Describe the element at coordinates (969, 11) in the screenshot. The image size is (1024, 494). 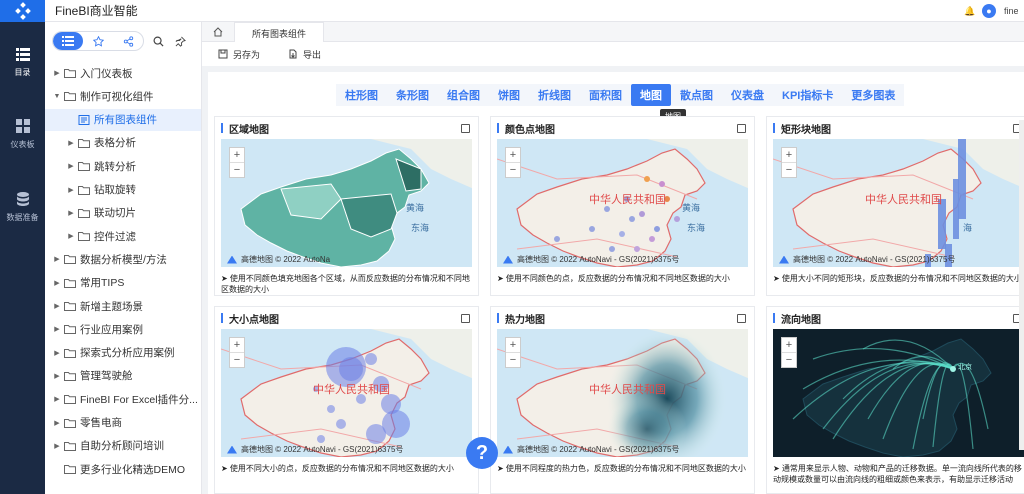
I see `bell-icon: 🔔` at that location.